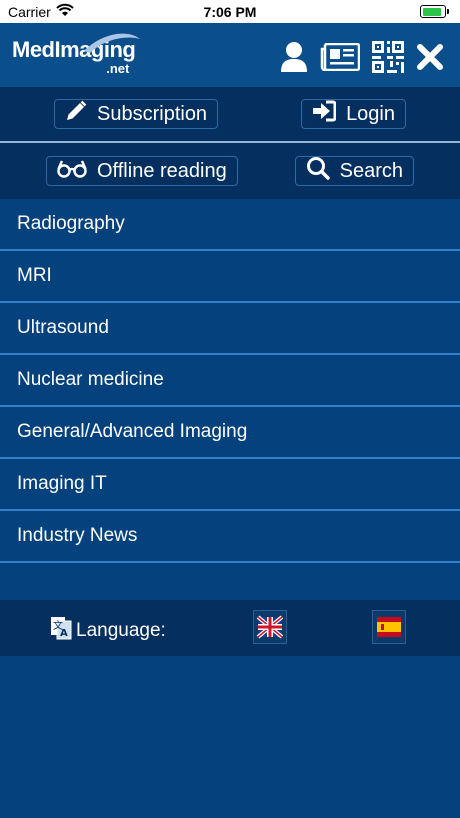 This screenshot has height=818, width=460. I want to click on offline-reading-button: Offline reading, so click(142, 171).